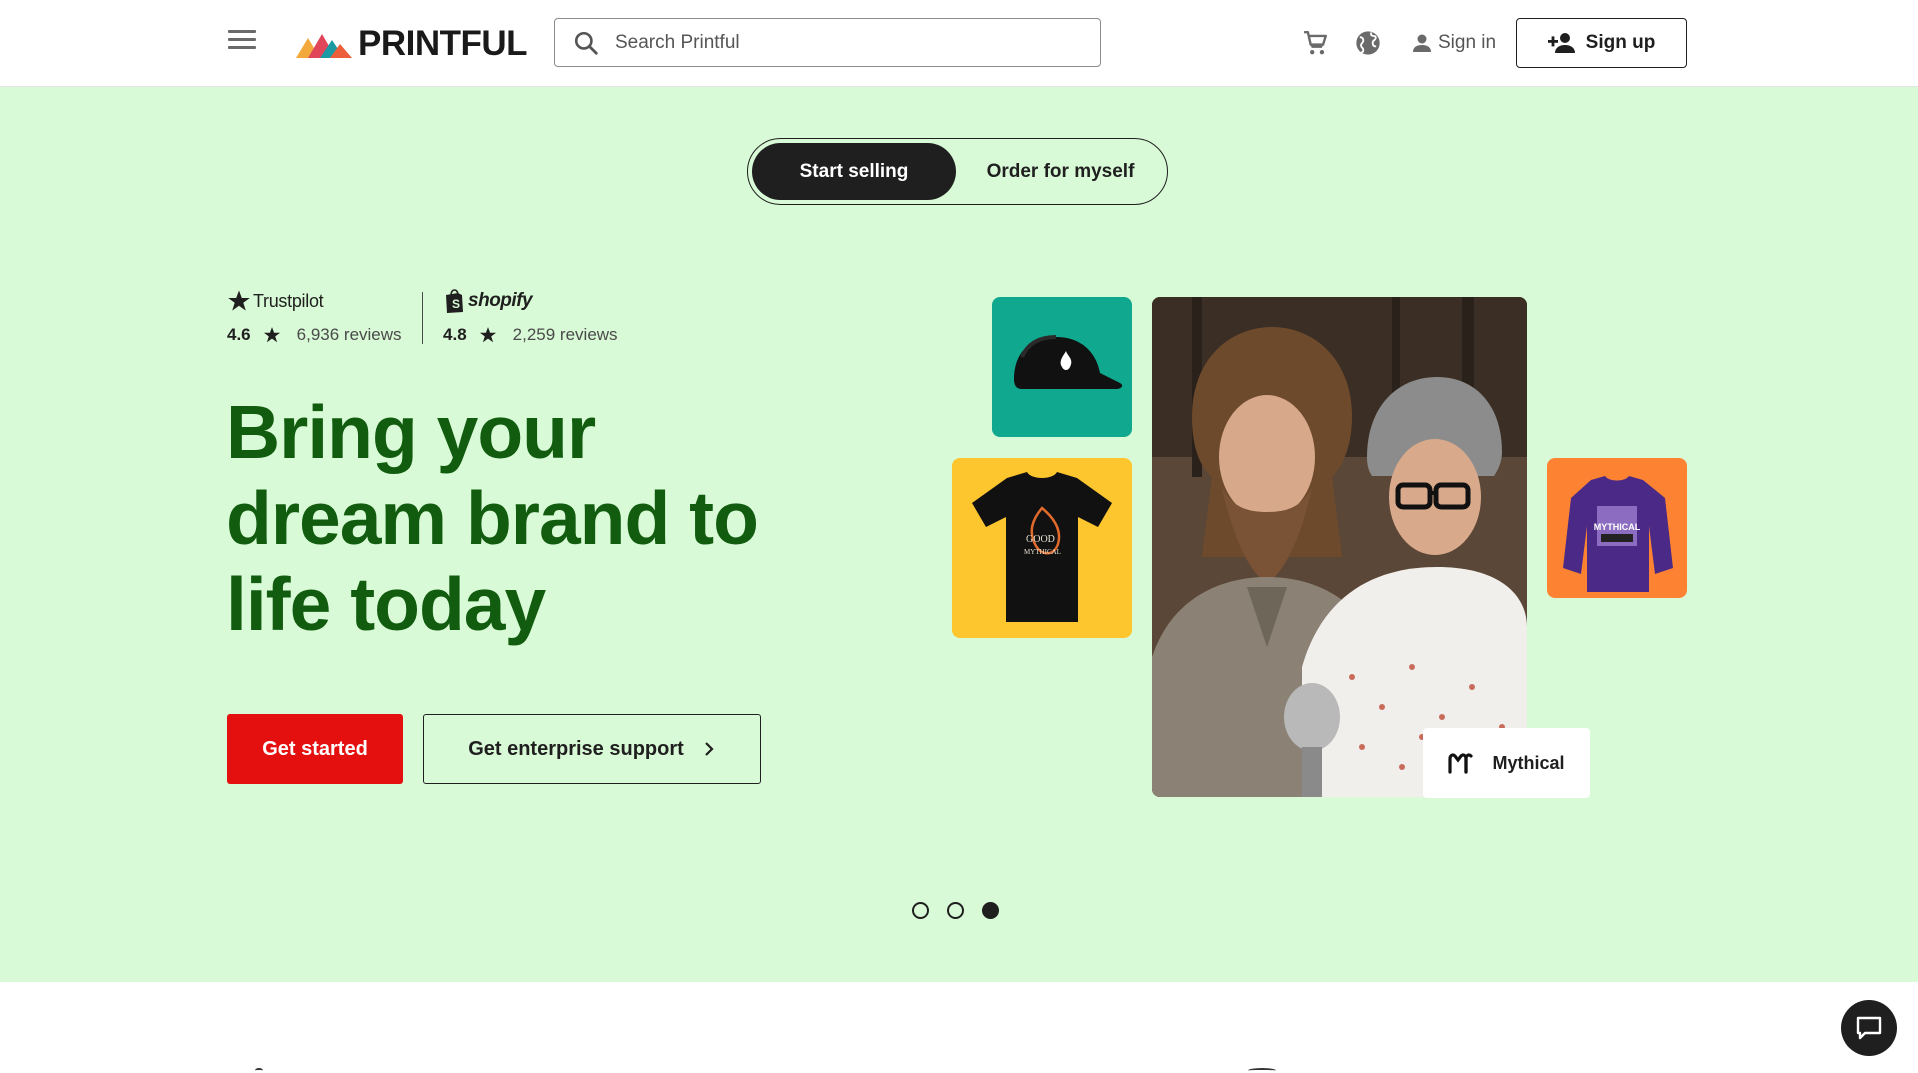 The image size is (1918, 1073). I want to click on sign-in-link: Sign in, so click(1453, 43).